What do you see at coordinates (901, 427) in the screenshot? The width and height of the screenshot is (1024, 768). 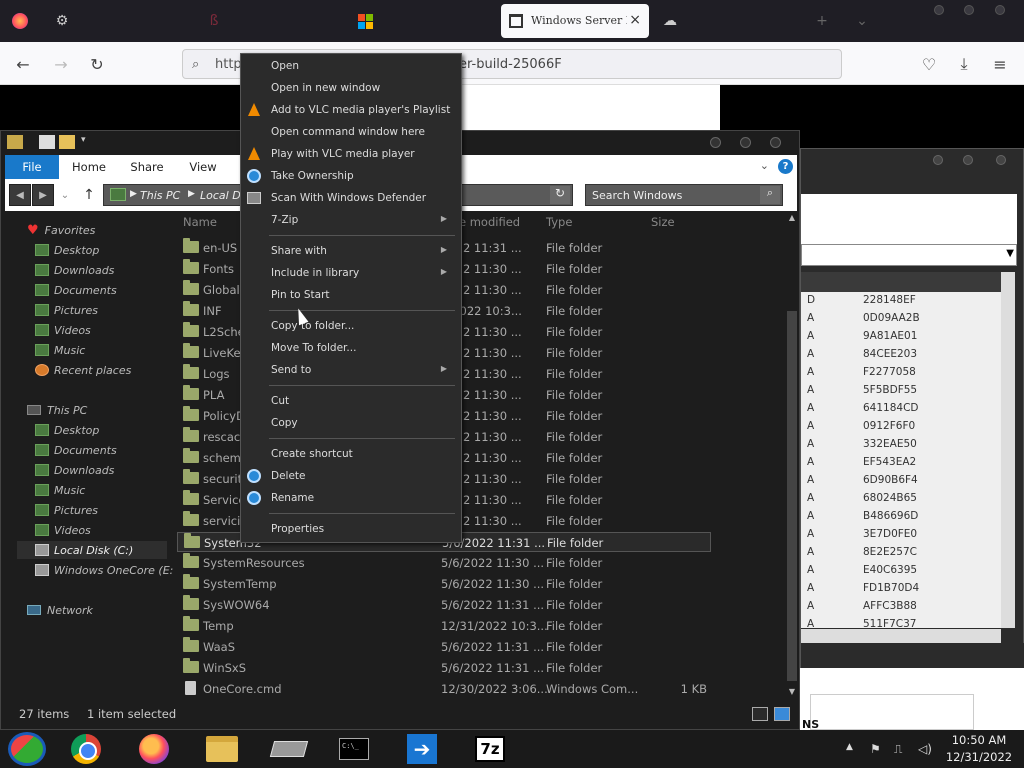 I see `bg-list-row: A 0912F6F0` at bounding box center [901, 427].